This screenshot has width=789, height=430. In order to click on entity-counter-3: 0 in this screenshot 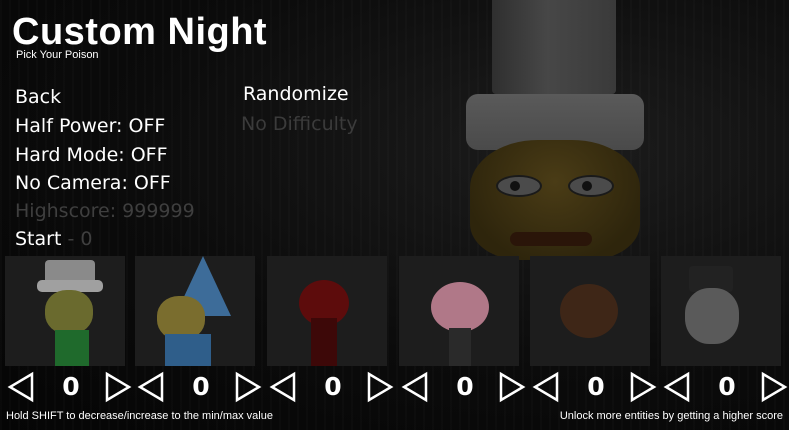, I will do `click(332, 387)`.